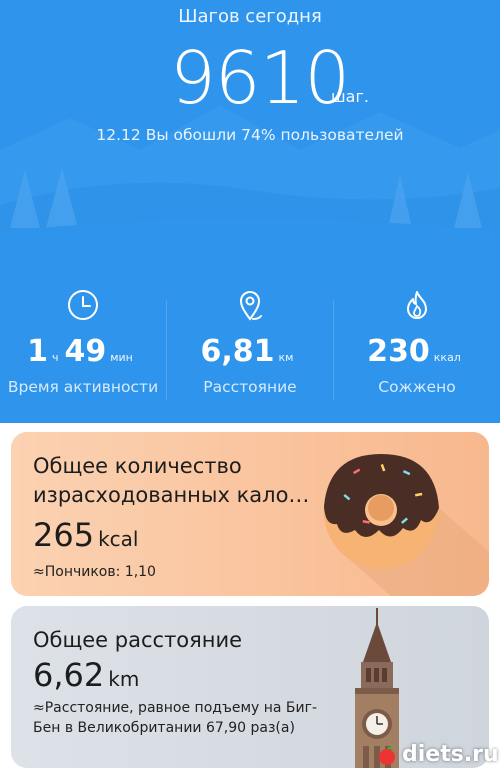 This screenshot has height=784, width=500. I want to click on distance-value: 6,81, so click(237, 351).